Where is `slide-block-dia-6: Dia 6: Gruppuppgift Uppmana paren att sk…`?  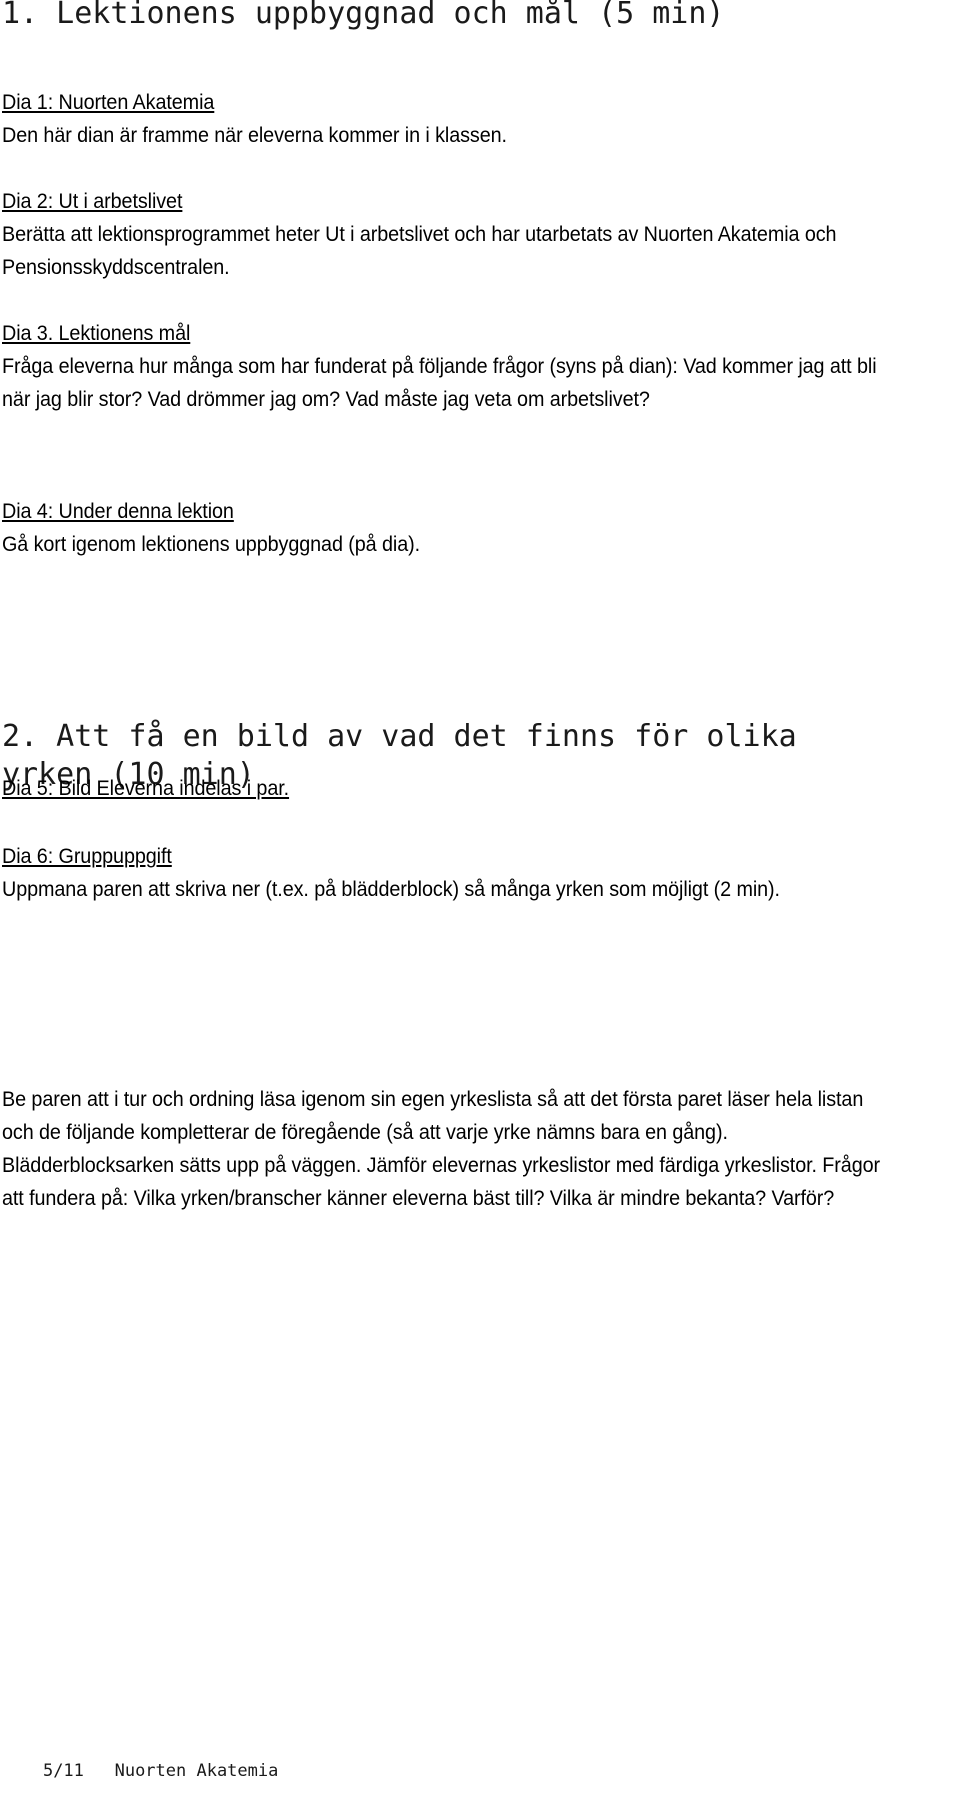
slide-block-dia-6: Dia 6: Gruppuppgift Uppmana paren att sk… is located at coordinates (442, 873).